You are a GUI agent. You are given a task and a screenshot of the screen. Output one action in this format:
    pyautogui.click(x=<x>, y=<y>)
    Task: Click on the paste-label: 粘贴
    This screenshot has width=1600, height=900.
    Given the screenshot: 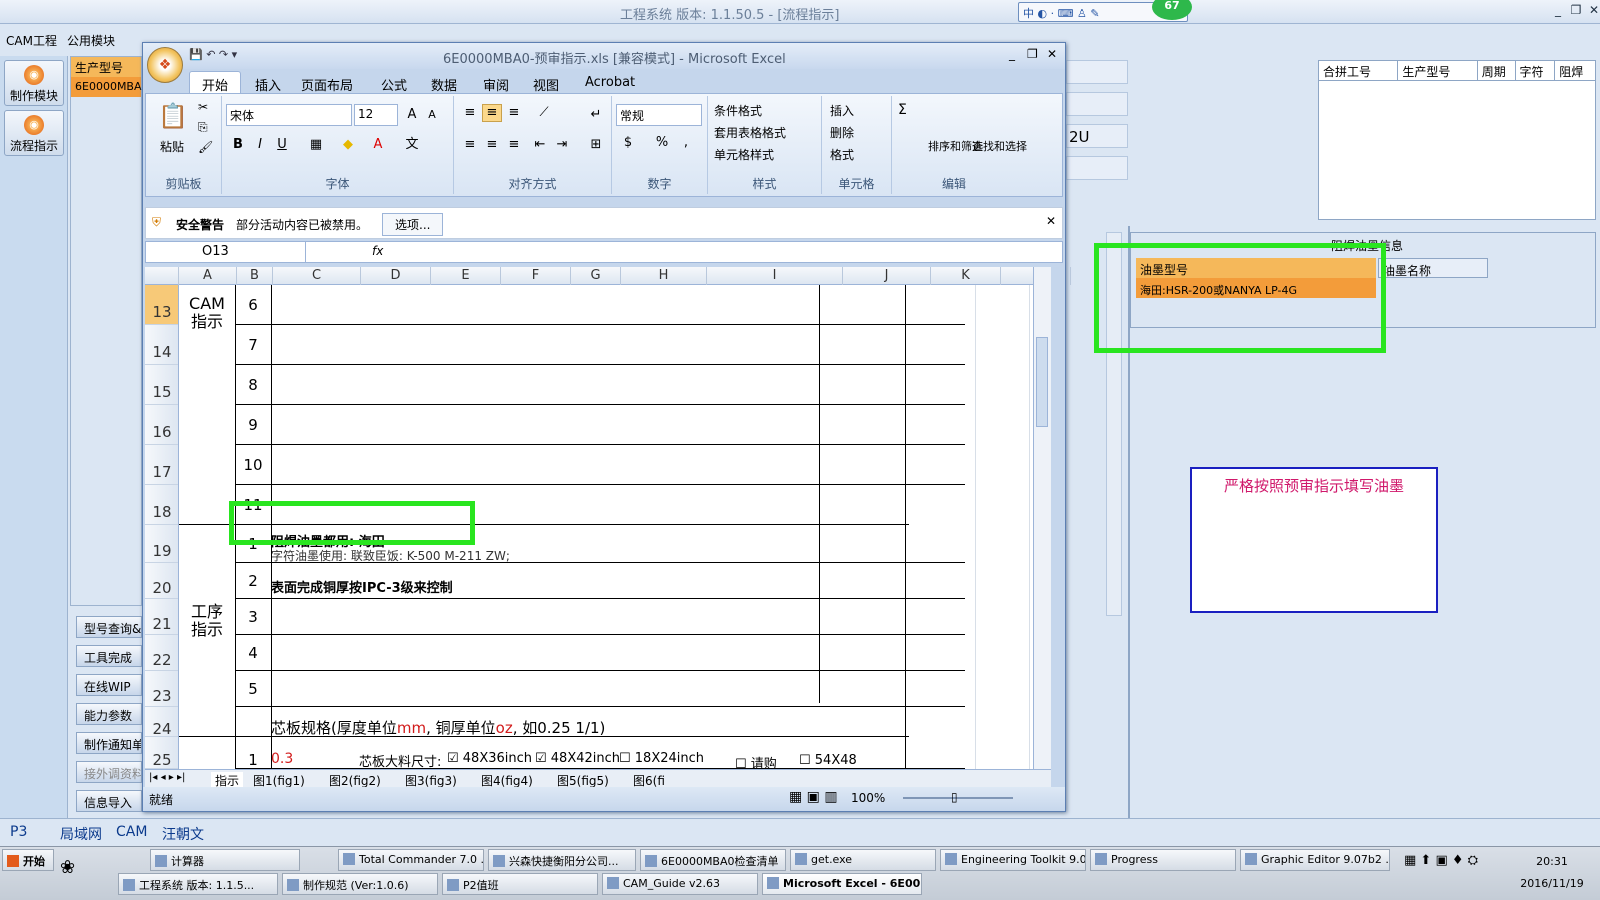 What is the action you would take?
    pyautogui.click(x=172, y=146)
    